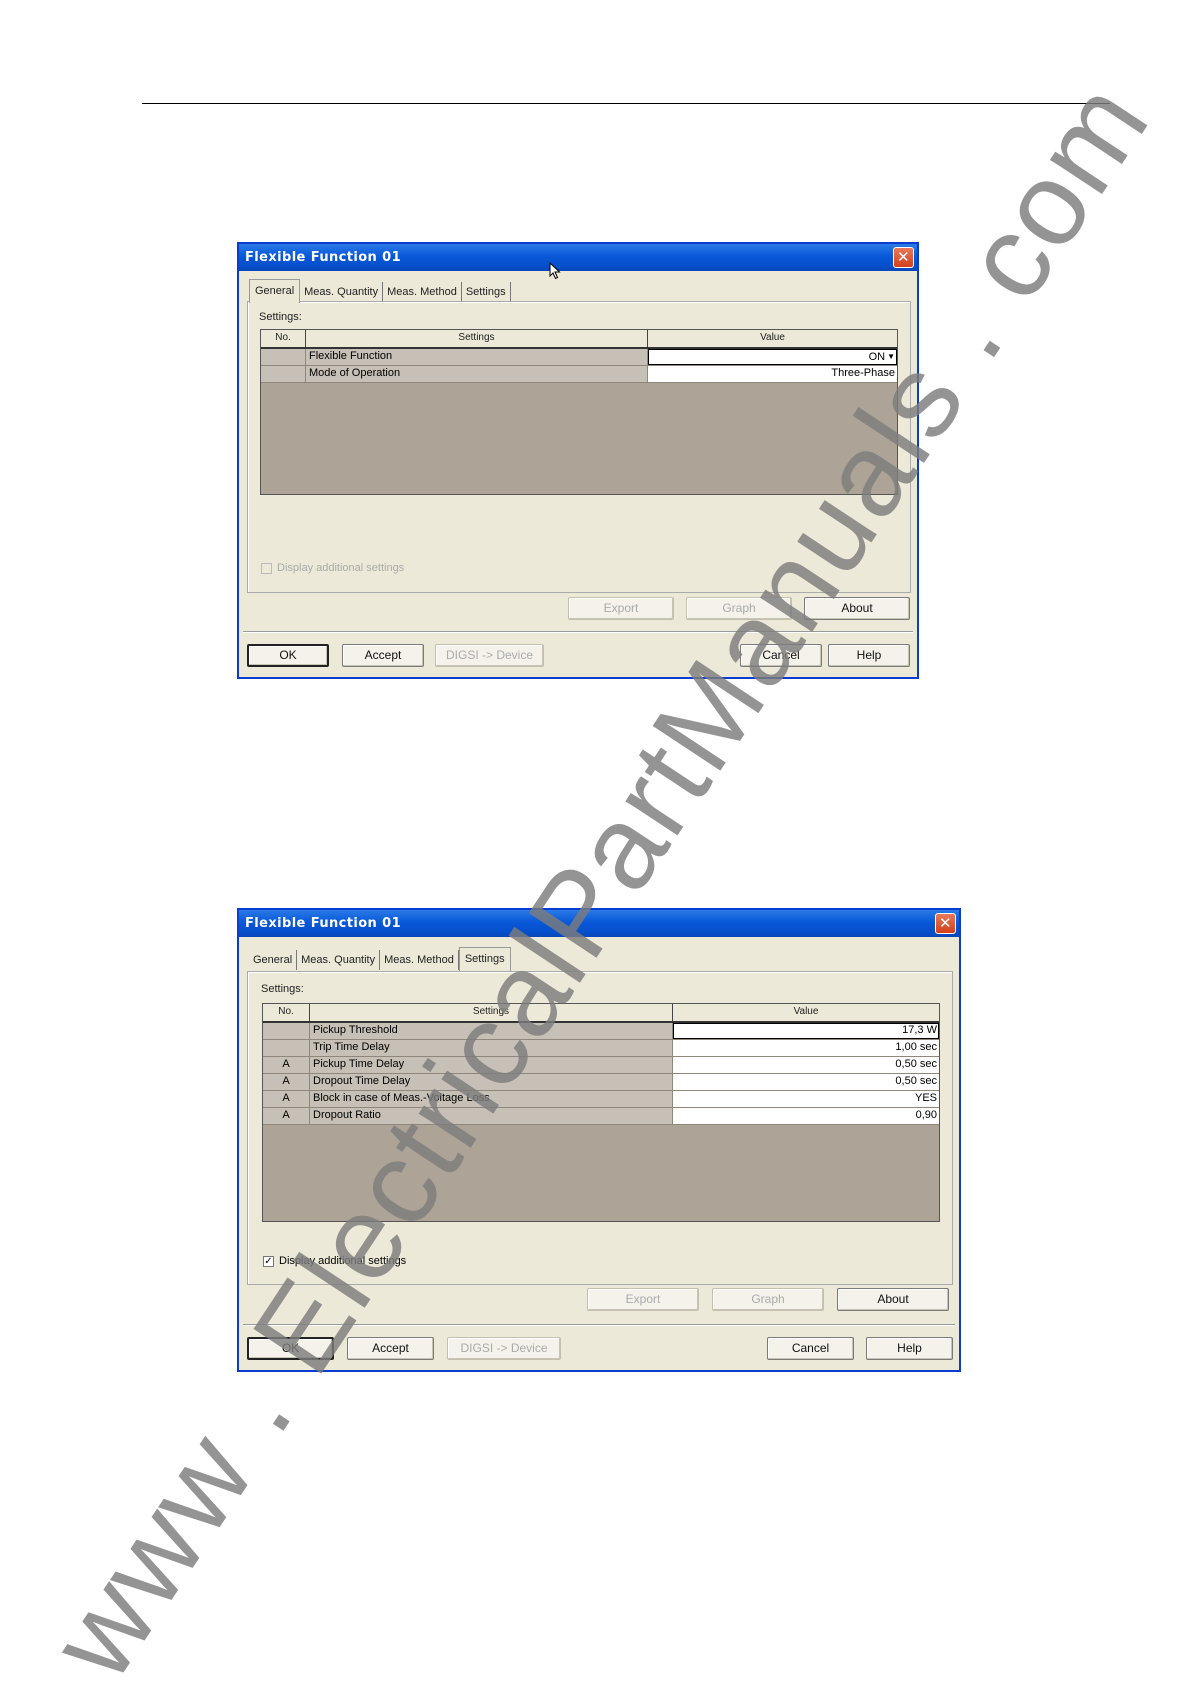 The height and width of the screenshot is (1702, 1190). I want to click on row-value: ON, so click(877, 357).